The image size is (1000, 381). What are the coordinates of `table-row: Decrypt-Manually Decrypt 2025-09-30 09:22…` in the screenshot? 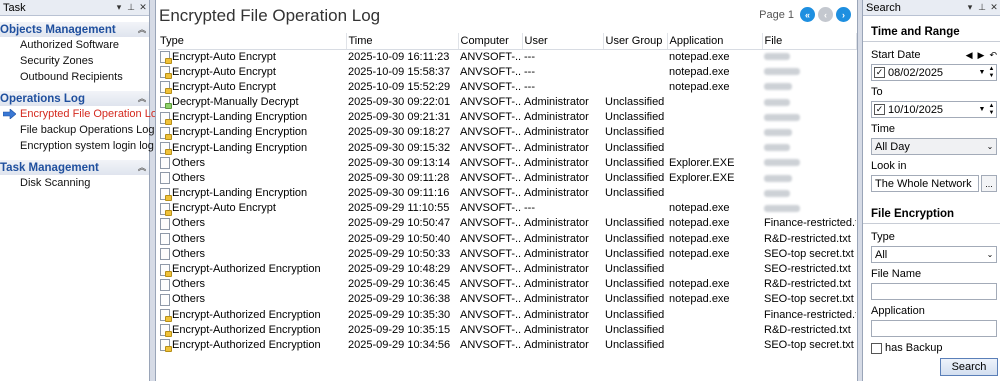 It's located at (507, 102).